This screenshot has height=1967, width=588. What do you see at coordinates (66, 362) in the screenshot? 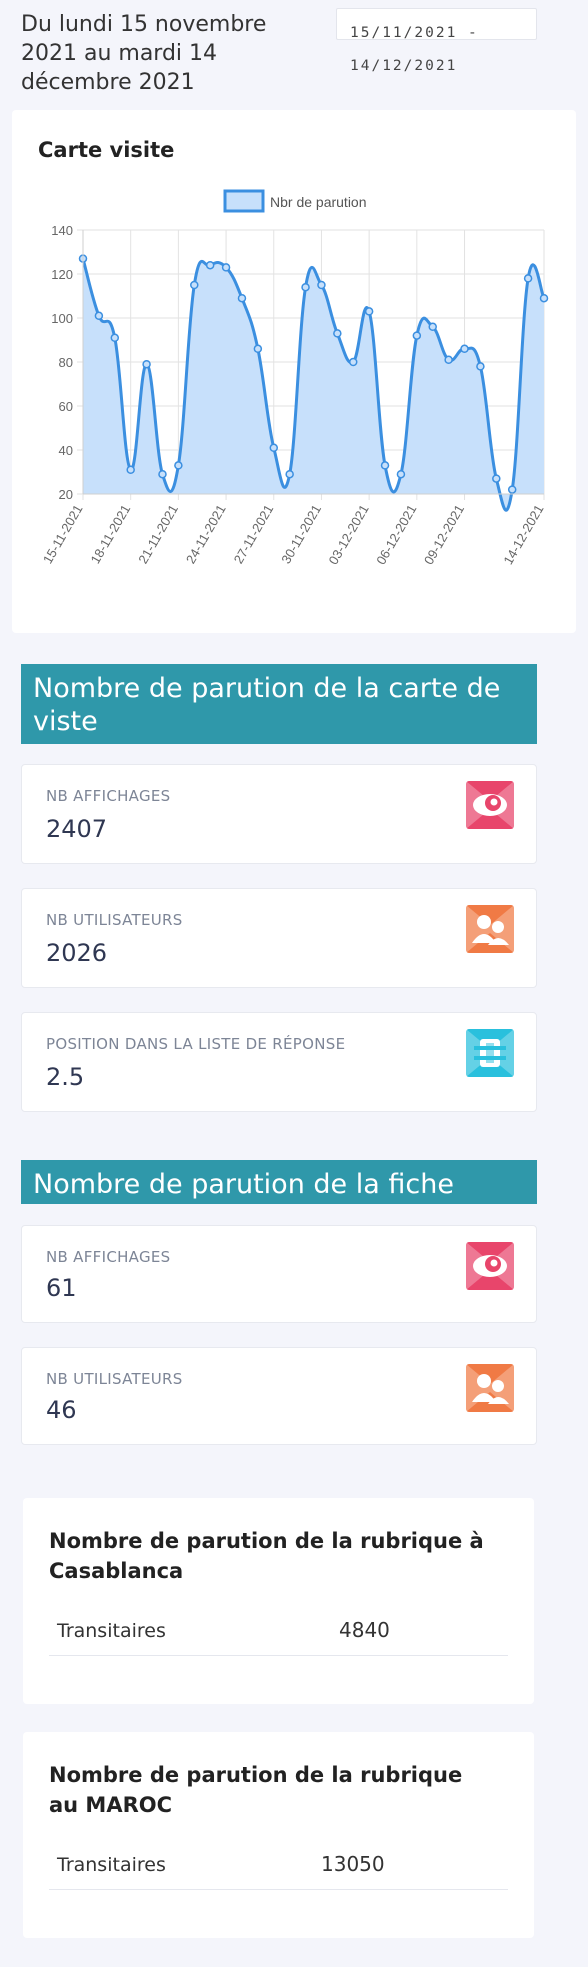
I see `y-tick-label: 80` at bounding box center [66, 362].